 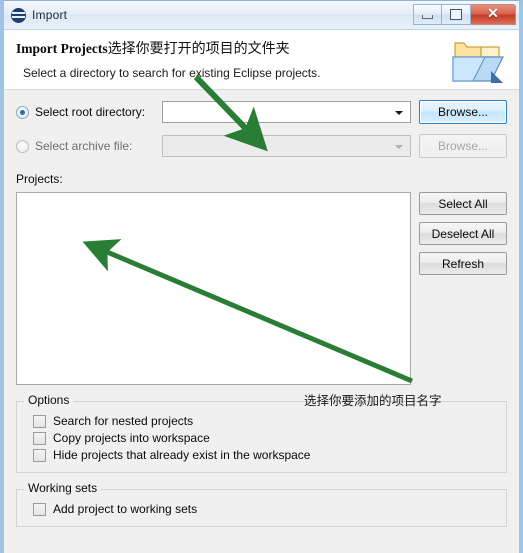 What do you see at coordinates (427, 14) in the screenshot?
I see `minimize-button` at bounding box center [427, 14].